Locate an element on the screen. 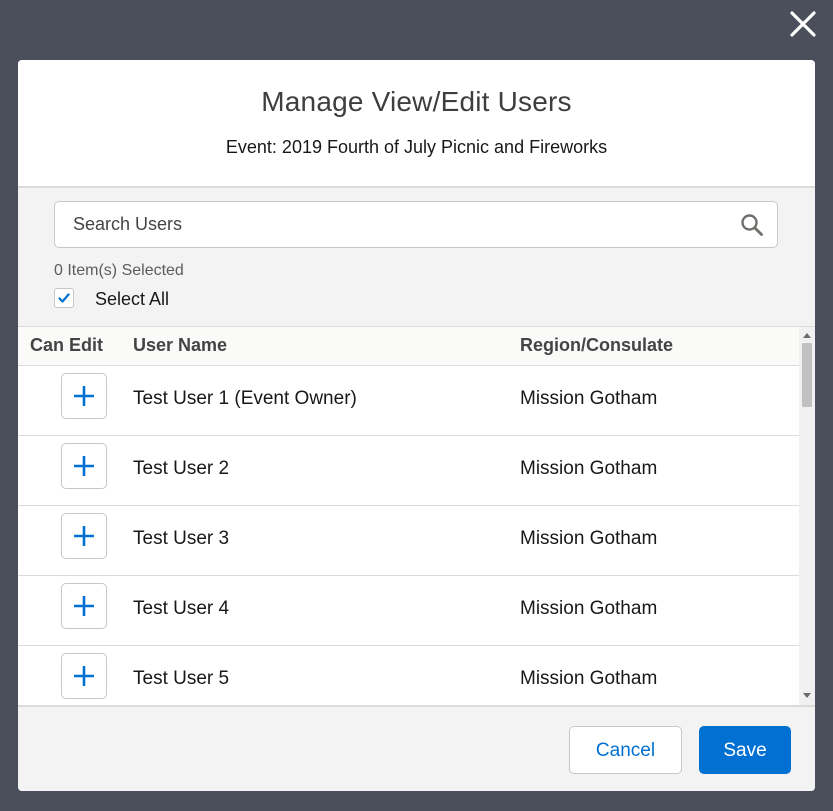 The width and height of the screenshot is (833, 811). select-all-checkbox: Select All is located at coordinates (134, 299).